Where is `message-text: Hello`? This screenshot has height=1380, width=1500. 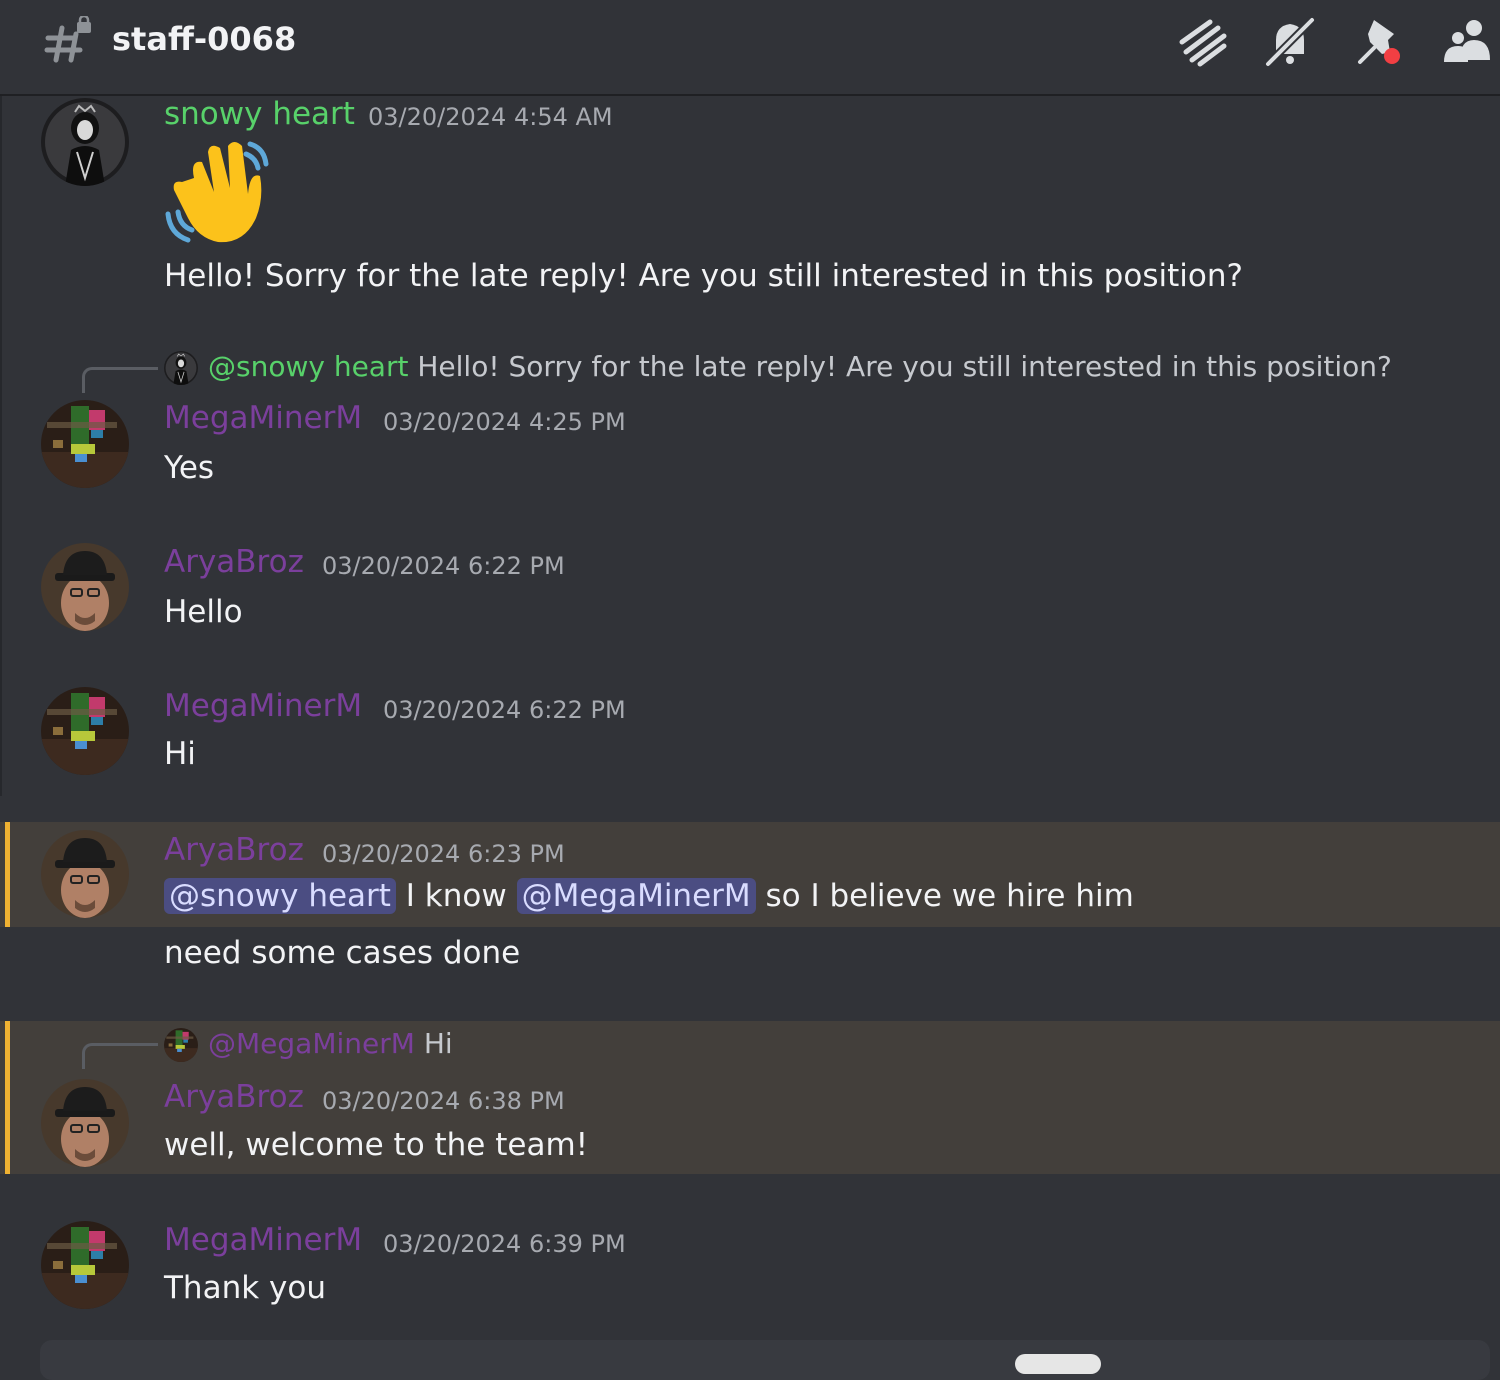
message-text: Hello is located at coordinates (203, 612).